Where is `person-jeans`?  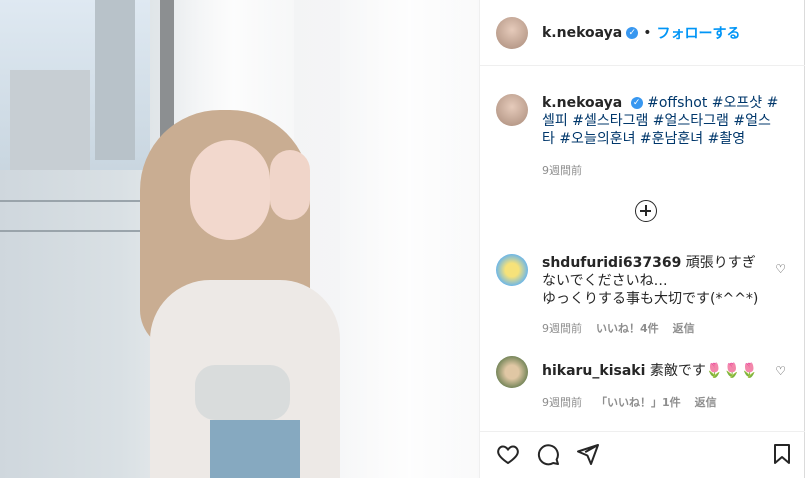
person-jeans is located at coordinates (255, 449).